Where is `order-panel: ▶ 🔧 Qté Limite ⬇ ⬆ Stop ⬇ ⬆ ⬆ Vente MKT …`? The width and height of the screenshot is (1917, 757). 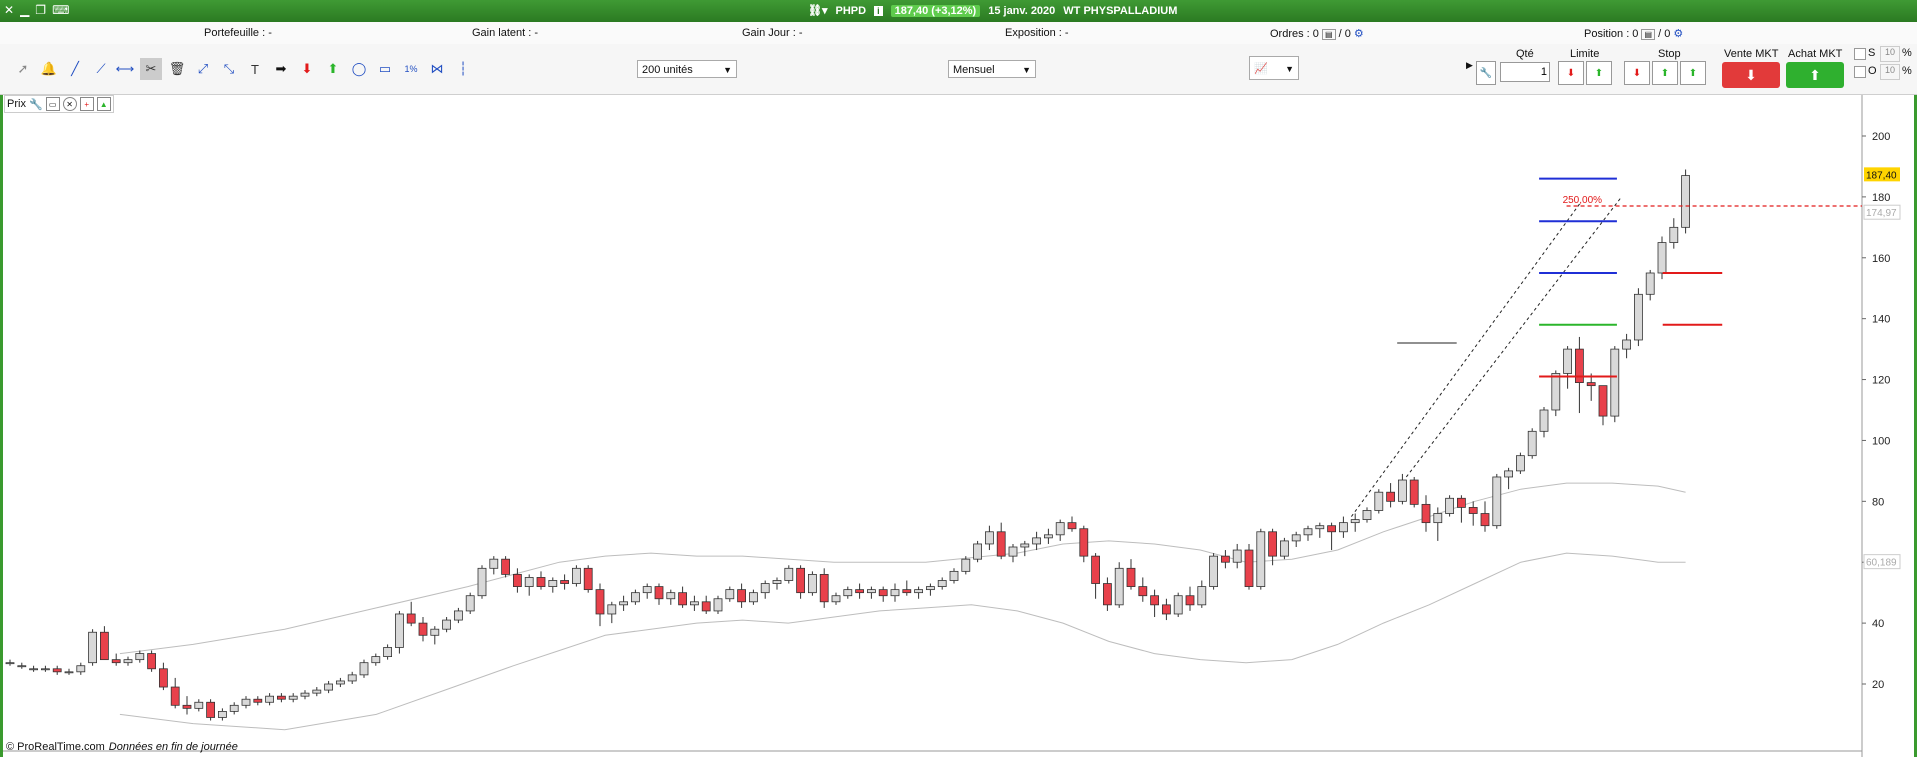
order-panel: ▶ 🔧 Qté Limite ⬇ ⬆ Stop ⬇ ⬆ ⬆ Vente MKT … is located at coordinates (1691, 69).